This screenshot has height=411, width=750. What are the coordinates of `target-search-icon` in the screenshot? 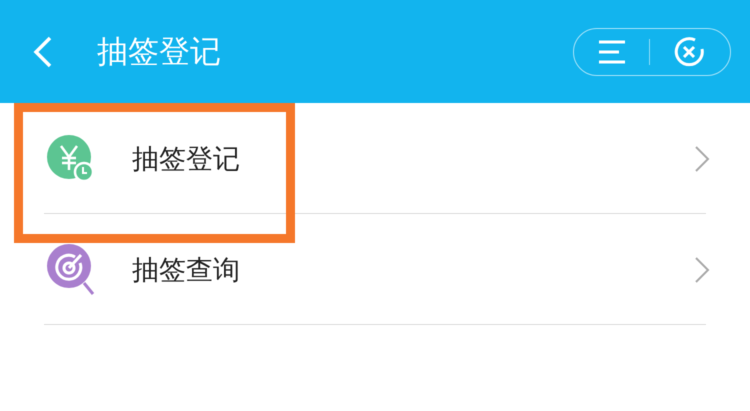 It's located at (71, 269).